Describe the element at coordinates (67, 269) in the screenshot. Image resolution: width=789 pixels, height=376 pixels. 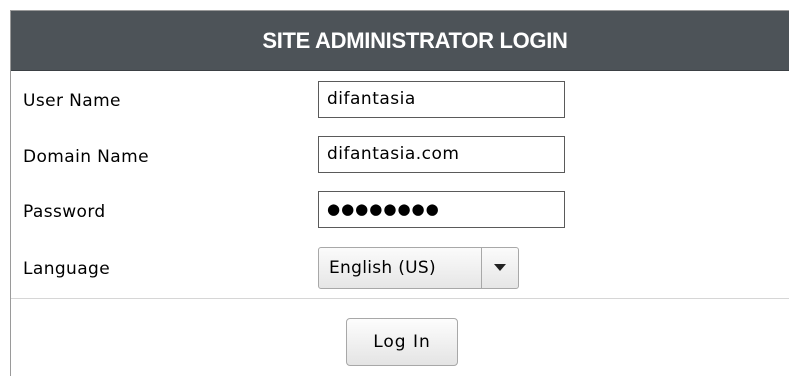
I see `language-label: Language` at that location.